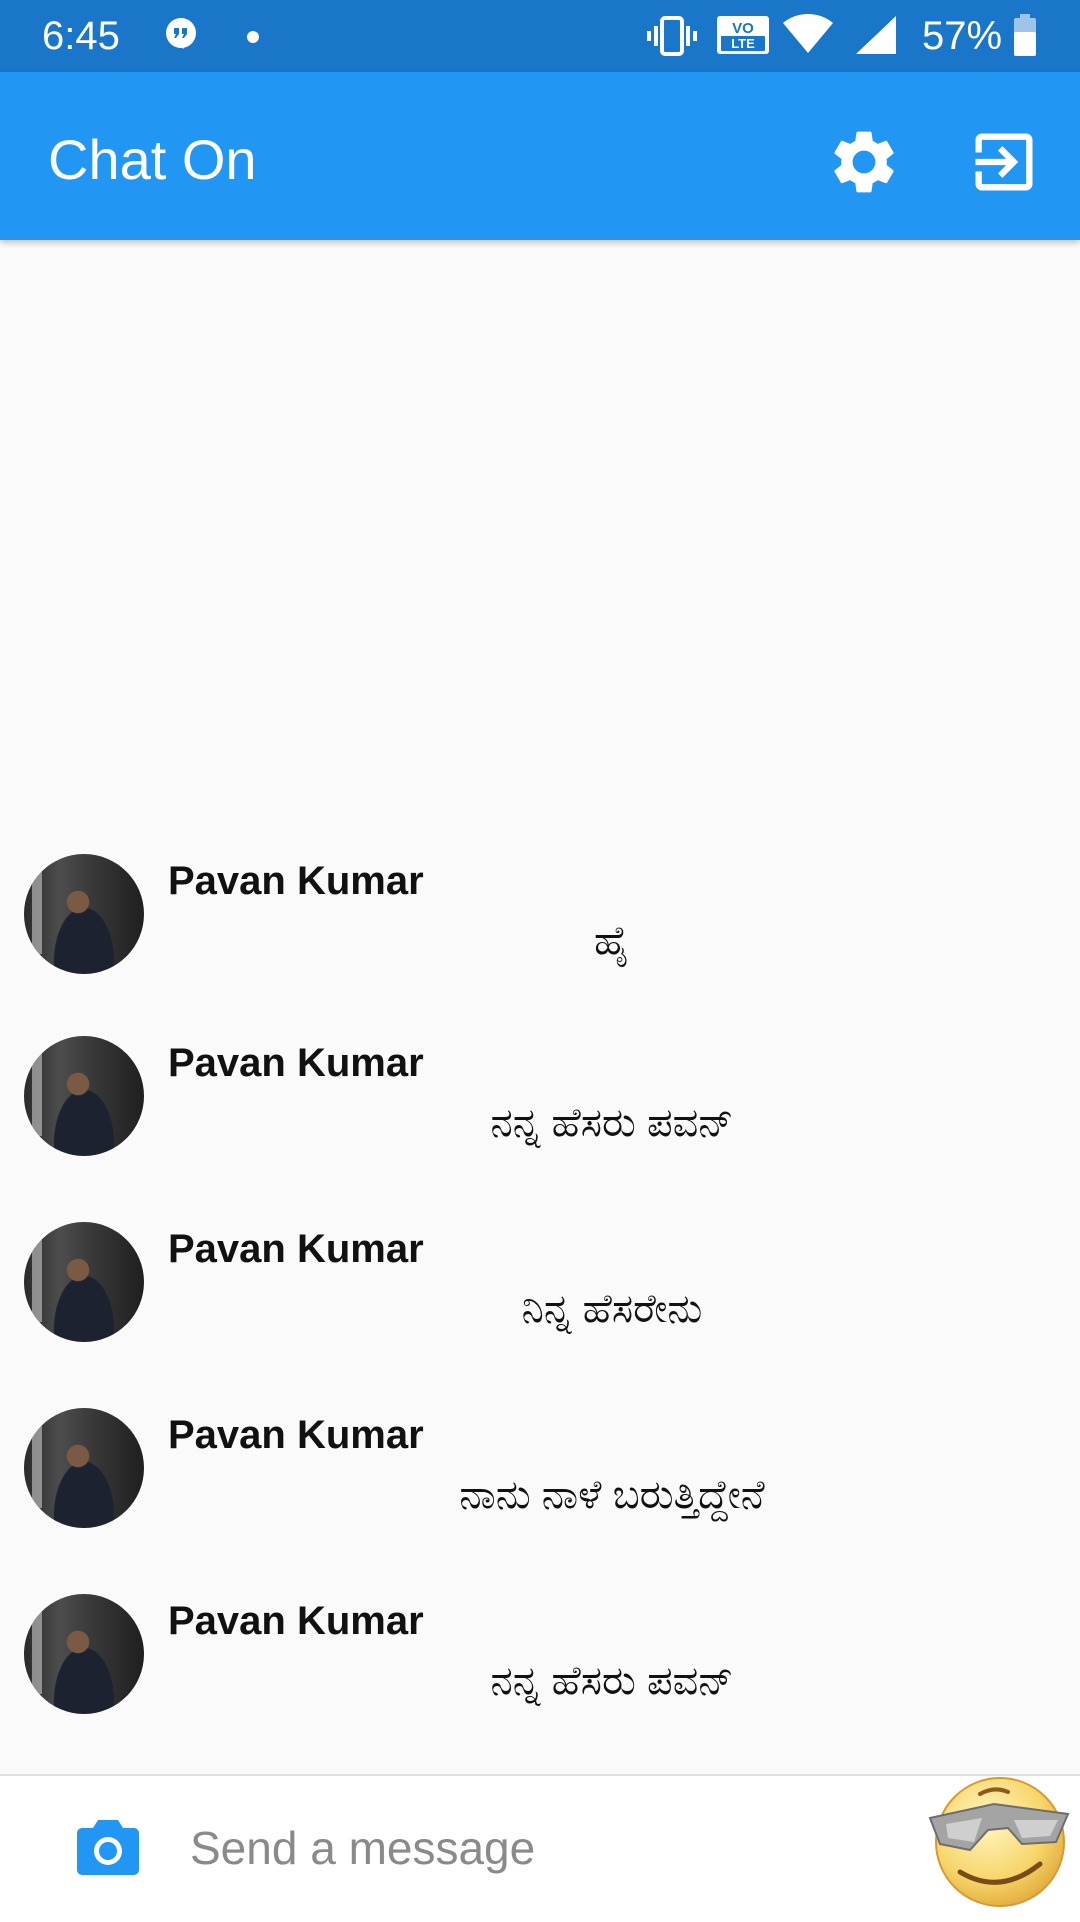 Image resolution: width=1080 pixels, height=1922 pixels. Describe the element at coordinates (808, 33) in the screenshot. I see `wifi-icon` at that location.